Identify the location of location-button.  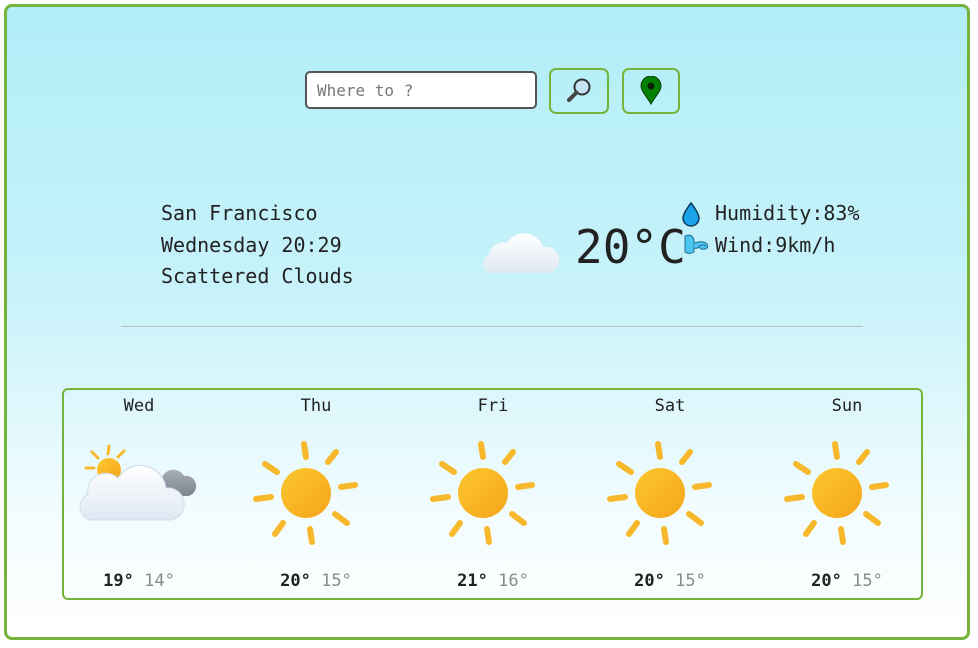
(651, 91).